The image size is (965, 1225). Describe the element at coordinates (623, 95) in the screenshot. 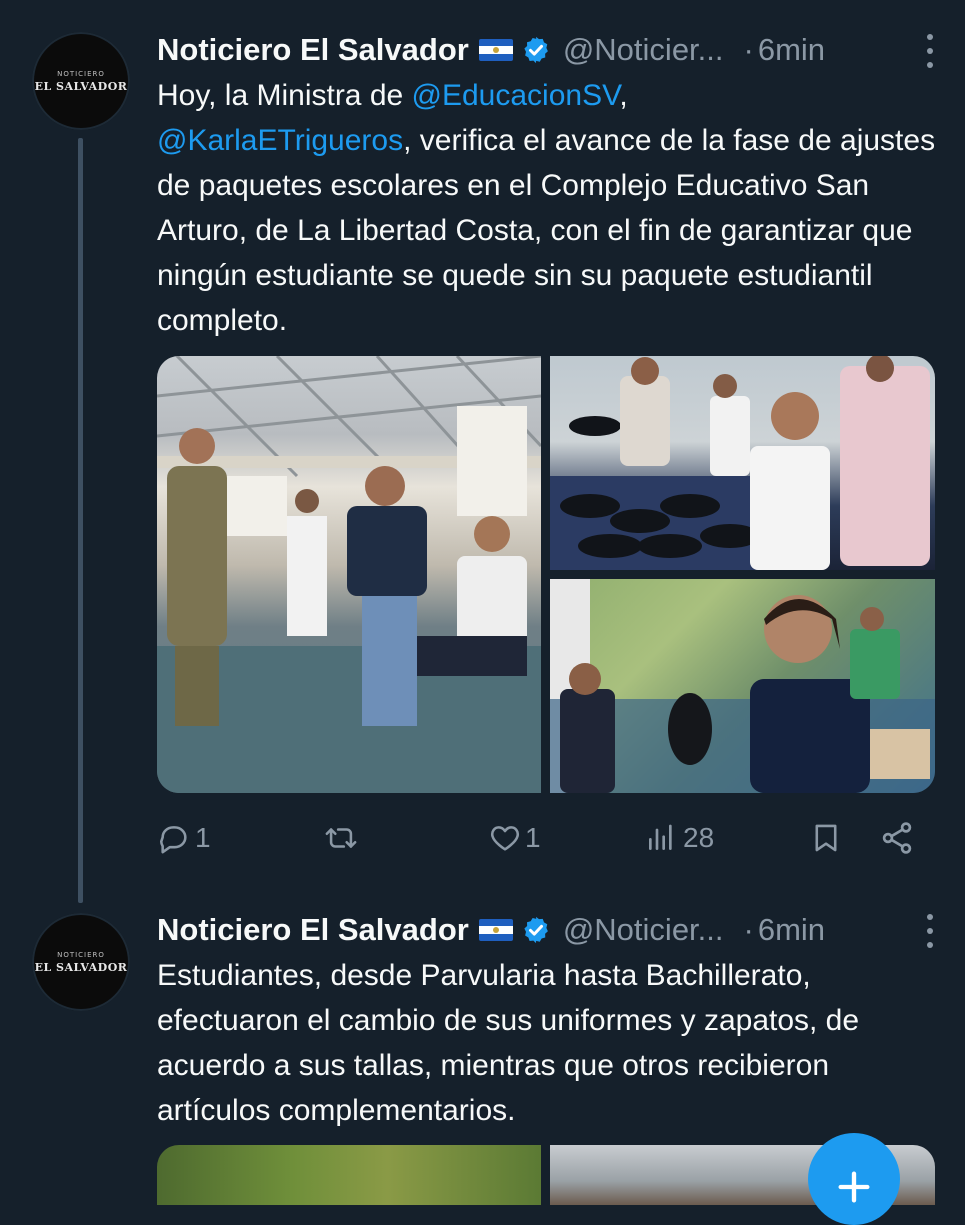

I see `tweet-text-part: ,` at that location.